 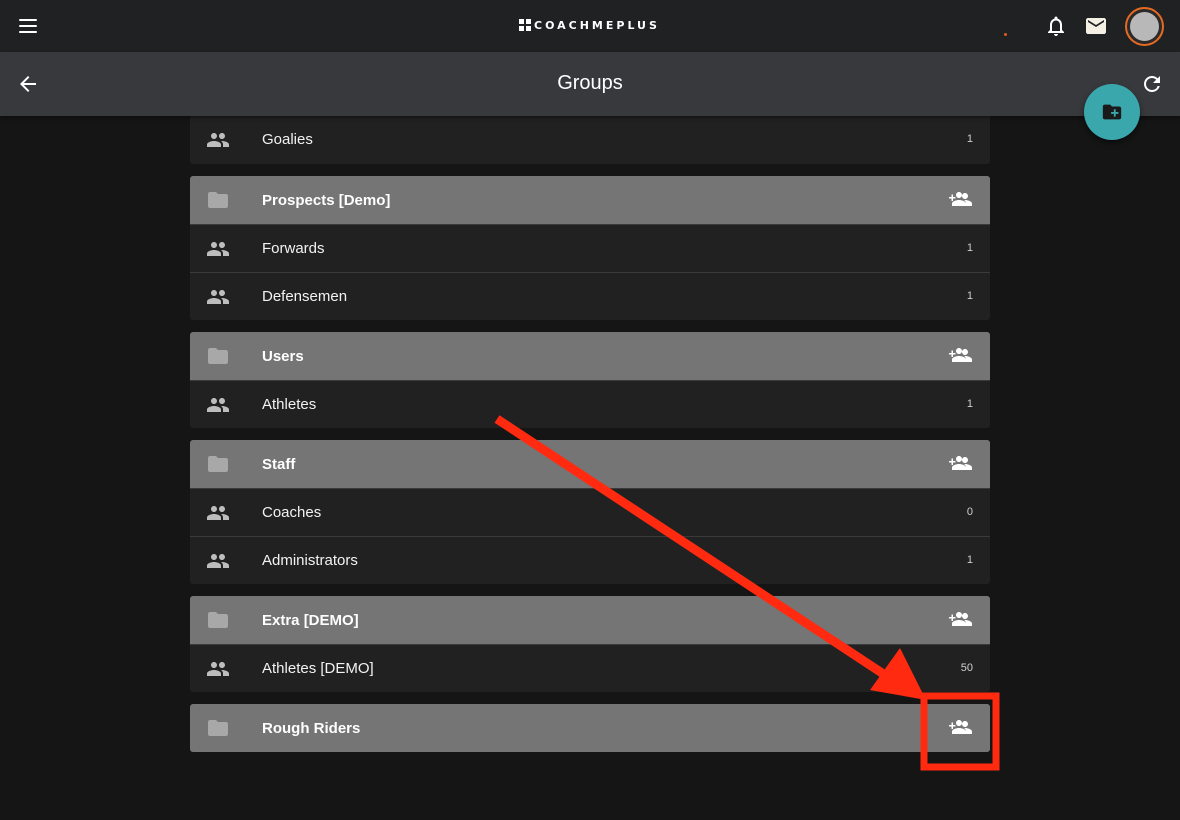 I want to click on brand-logo: COACHMEPLUS, so click(x=589, y=25).